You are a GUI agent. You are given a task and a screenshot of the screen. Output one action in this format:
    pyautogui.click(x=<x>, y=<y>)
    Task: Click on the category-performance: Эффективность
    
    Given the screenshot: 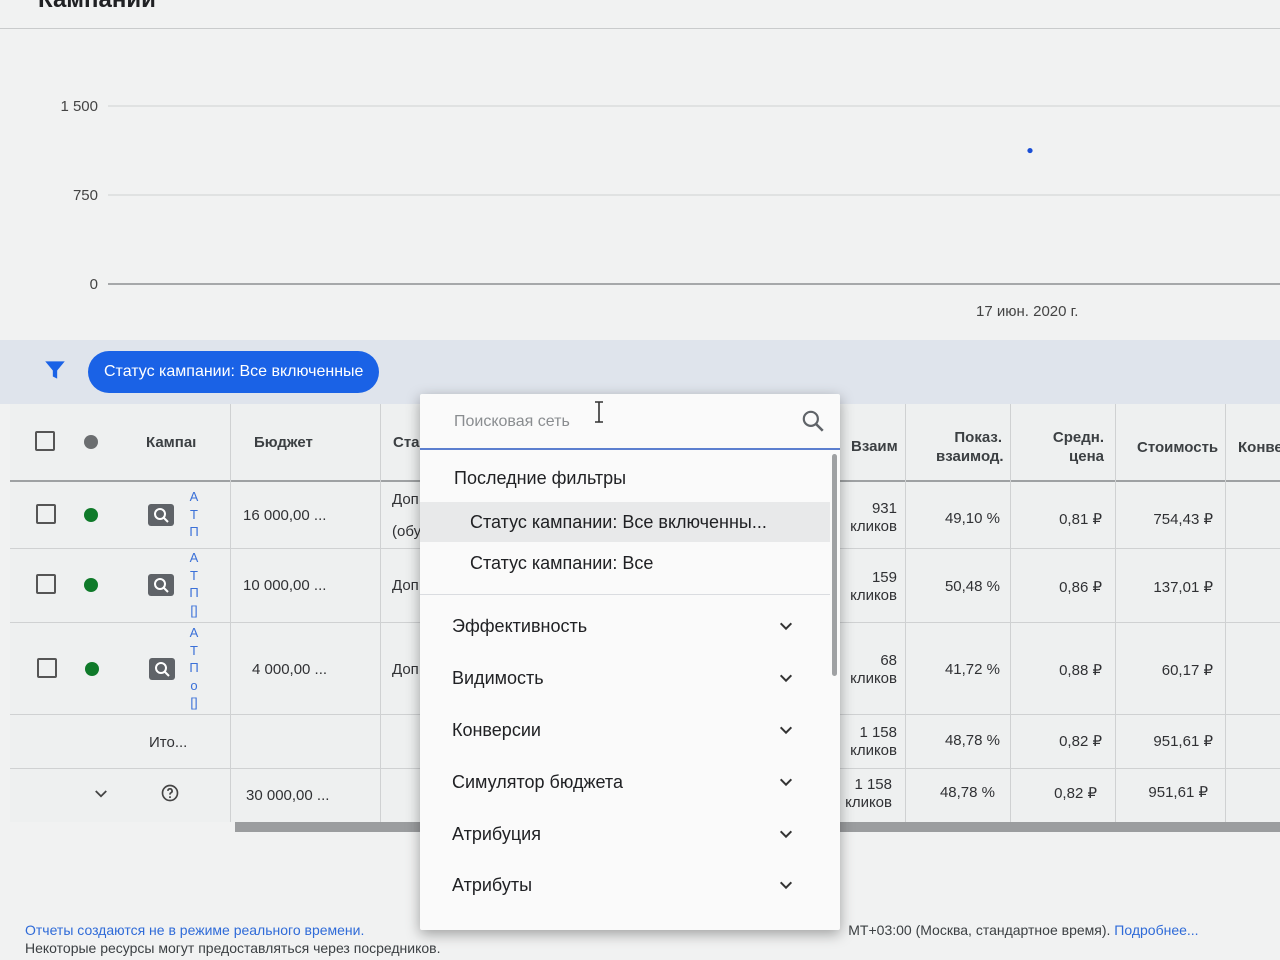 What is the action you would take?
    pyautogui.click(x=625, y=626)
    